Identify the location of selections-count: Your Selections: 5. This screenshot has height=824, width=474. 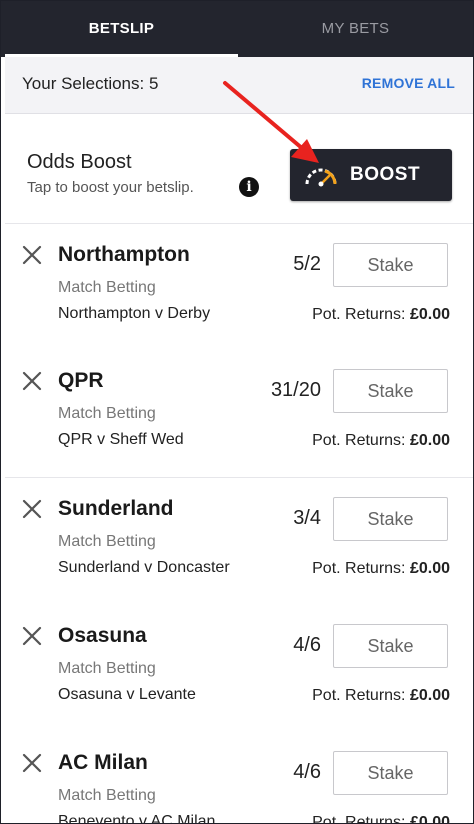
(90, 83).